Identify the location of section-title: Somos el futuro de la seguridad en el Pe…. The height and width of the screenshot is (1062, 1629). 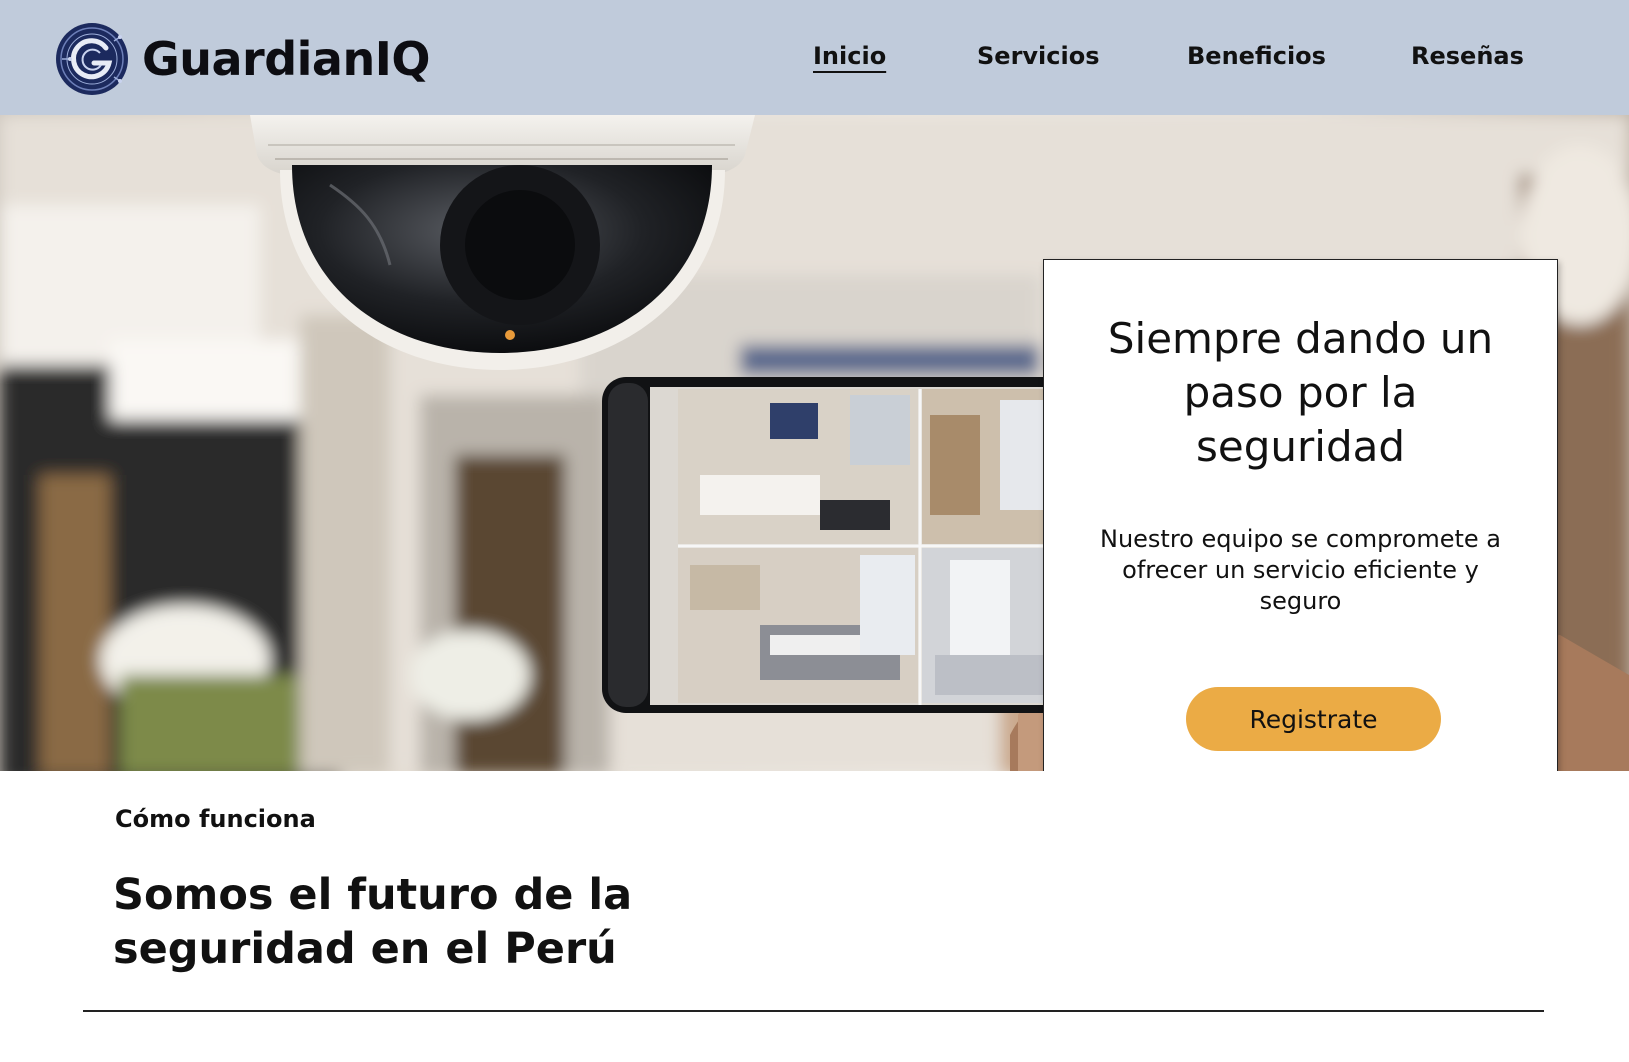
(373, 922).